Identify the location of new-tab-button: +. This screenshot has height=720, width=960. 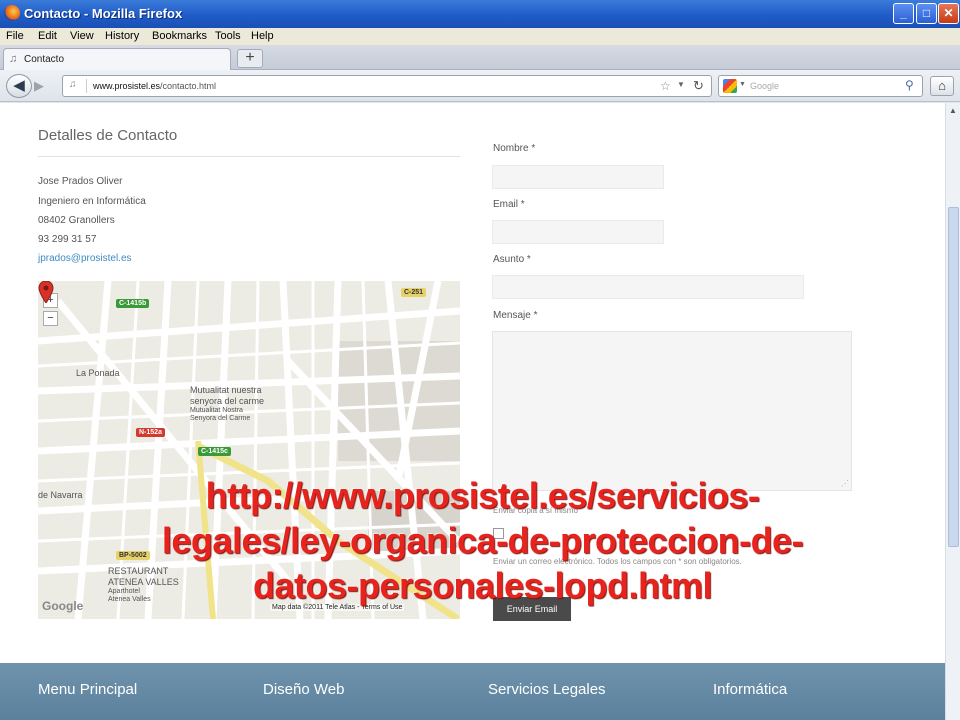
(250, 58).